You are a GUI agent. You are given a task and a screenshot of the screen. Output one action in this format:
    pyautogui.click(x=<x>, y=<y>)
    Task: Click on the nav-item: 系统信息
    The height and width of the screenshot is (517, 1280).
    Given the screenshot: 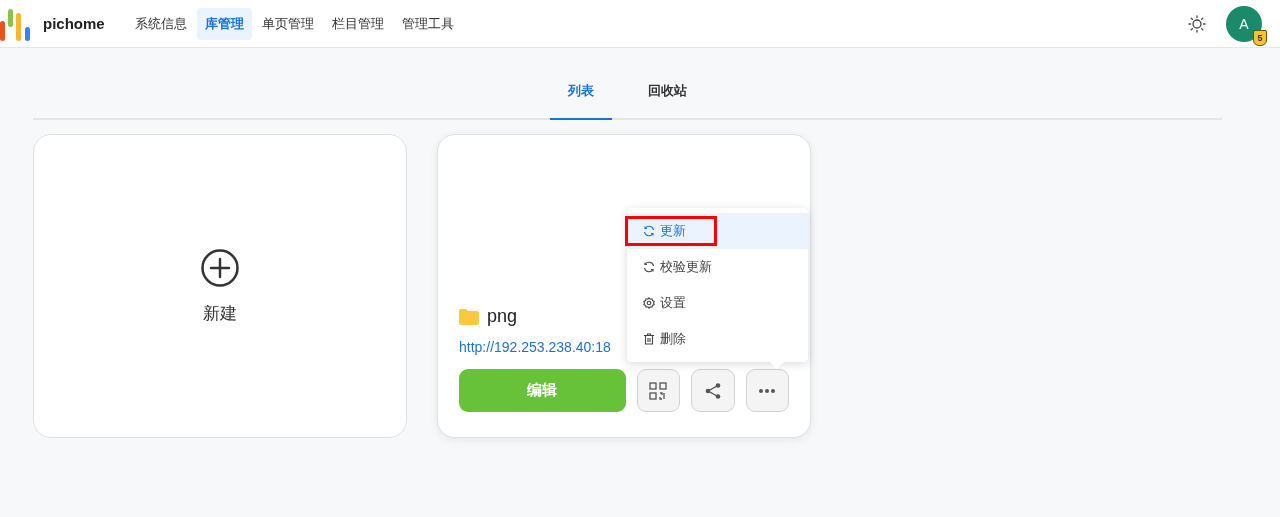 What is the action you would take?
    pyautogui.click(x=160, y=23)
    